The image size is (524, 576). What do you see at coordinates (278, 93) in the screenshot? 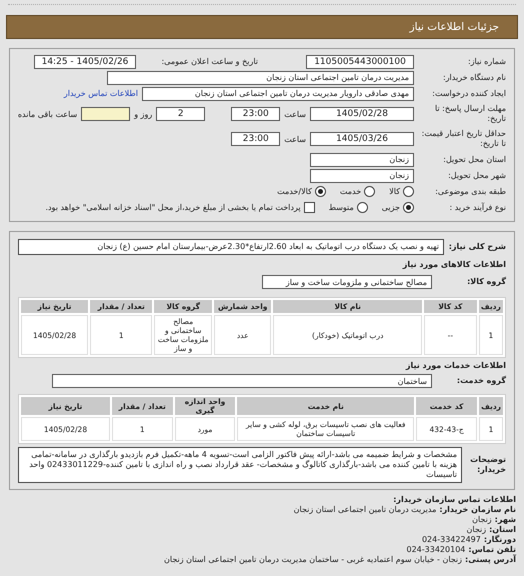
I see `requester-field: مهدی صادقی دارویار مدیریت درمان تامین اجتماعی استان زنجان` at bounding box center [278, 93].